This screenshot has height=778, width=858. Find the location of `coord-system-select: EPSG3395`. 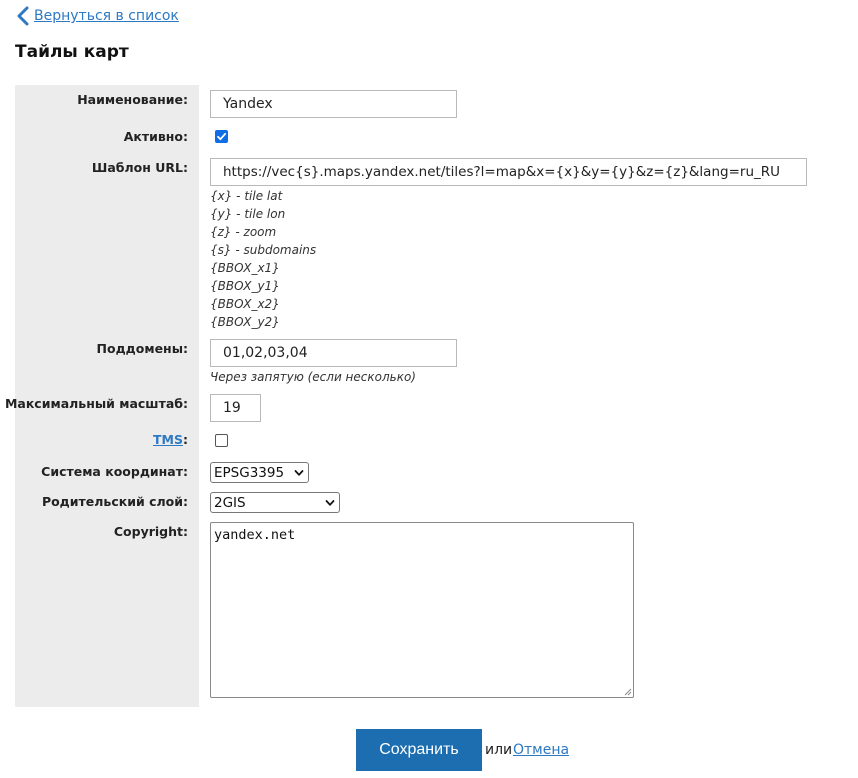

coord-system-select: EPSG3395 is located at coordinates (259, 472).